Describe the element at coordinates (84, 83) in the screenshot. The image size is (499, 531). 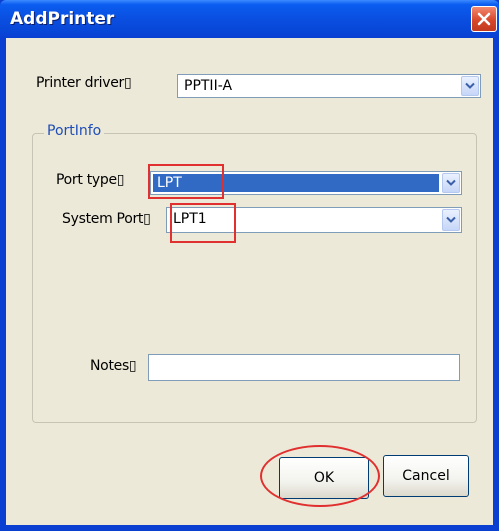
I see `printer-driver-label: Printer driver▯` at that location.